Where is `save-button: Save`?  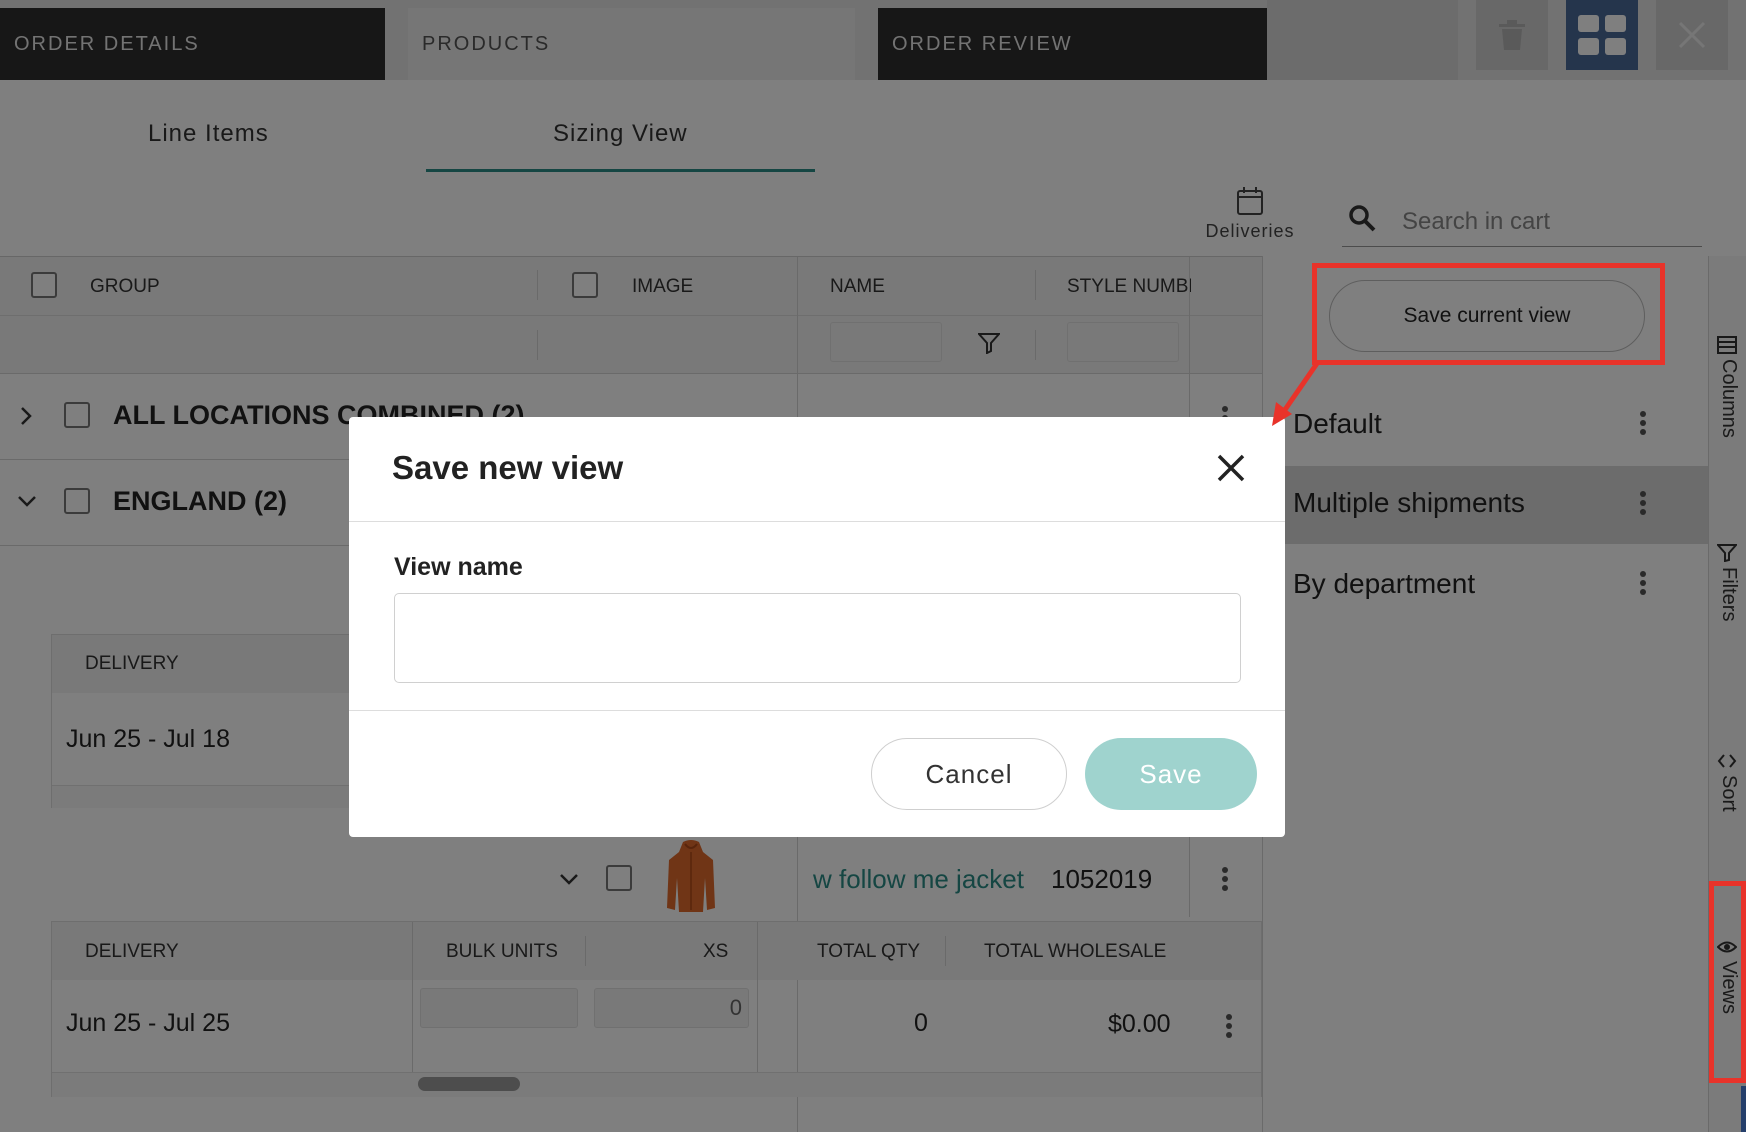
save-button: Save is located at coordinates (1171, 774).